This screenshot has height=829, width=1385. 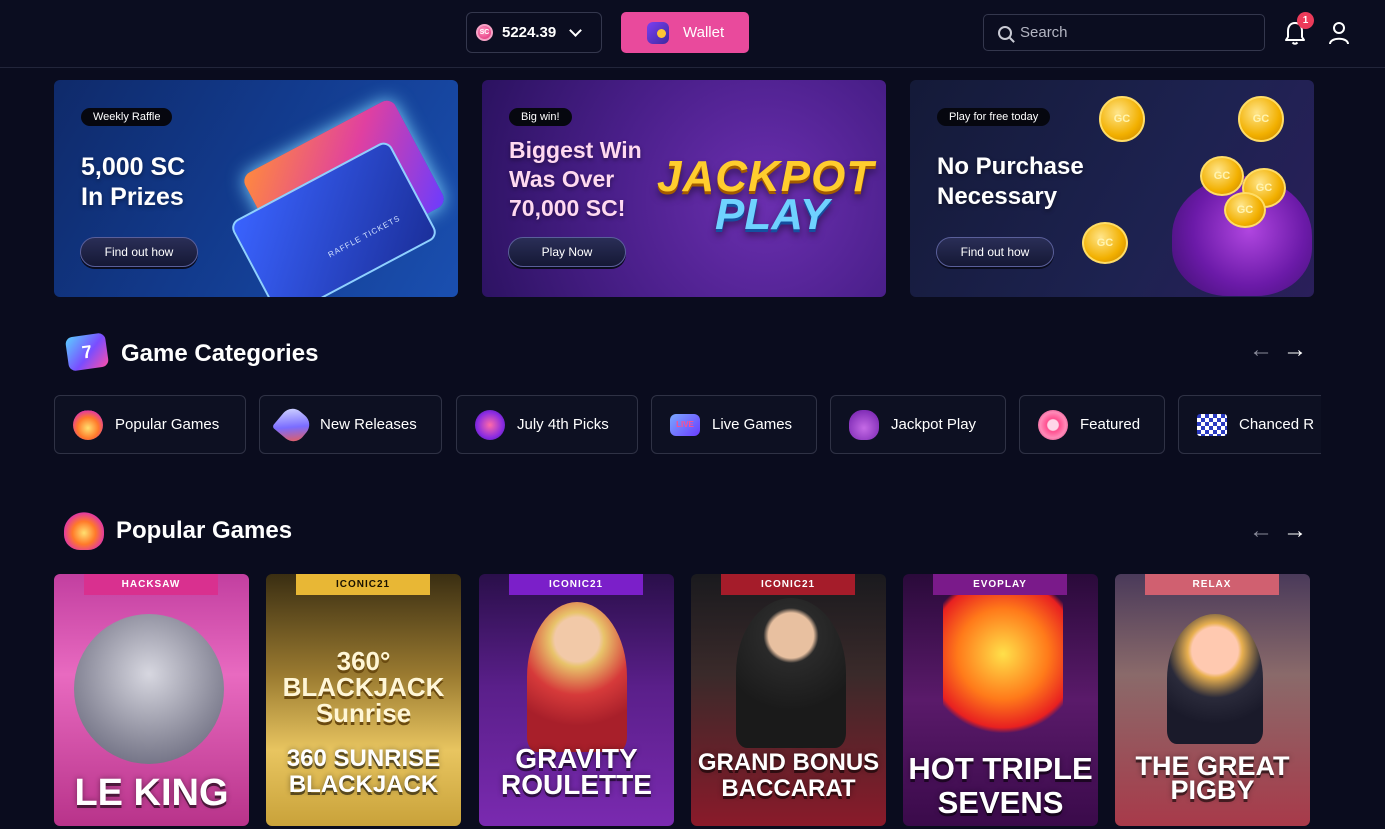 I want to click on category-label: Live Games, so click(x=752, y=424).